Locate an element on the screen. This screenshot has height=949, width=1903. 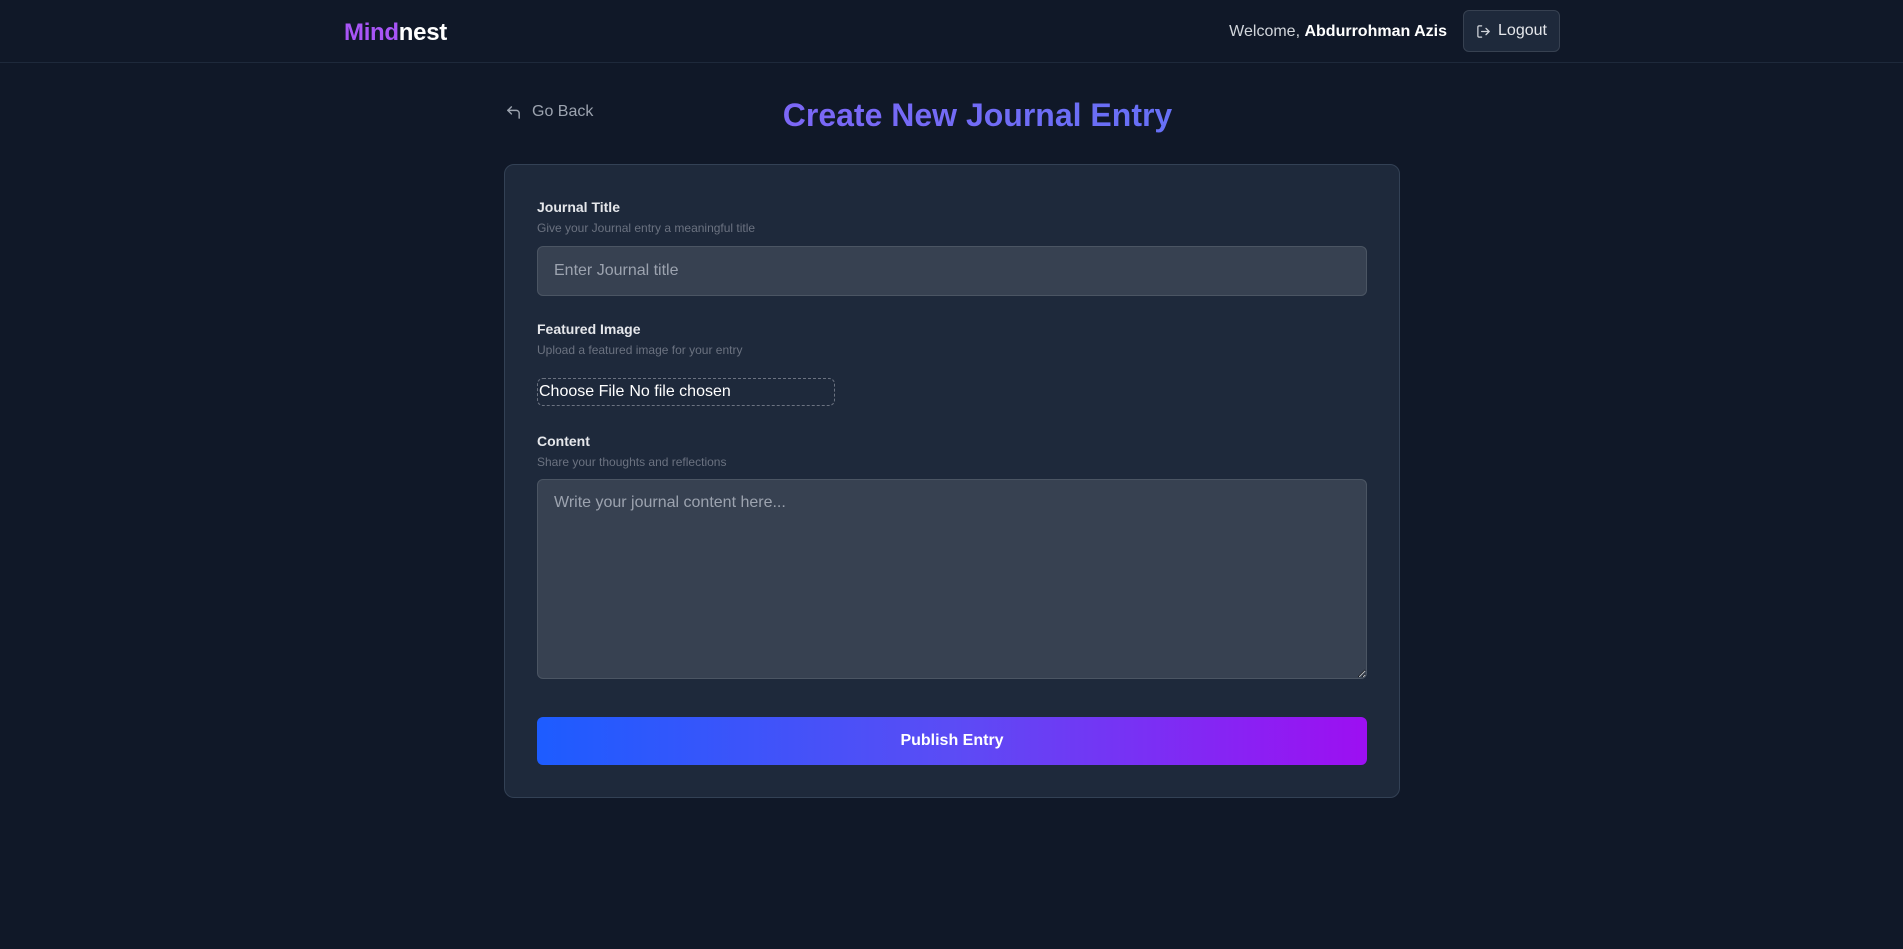
go-back-label: Go Back is located at coordinates (563, 111).